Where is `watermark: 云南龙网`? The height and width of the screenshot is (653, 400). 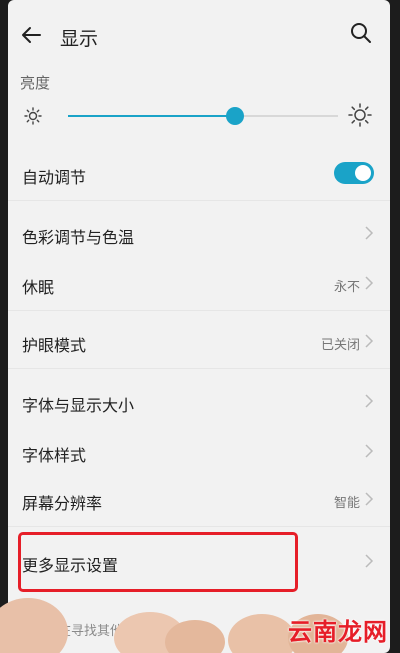 watermark: 云南龙网 is located at coordinates (338, 632).